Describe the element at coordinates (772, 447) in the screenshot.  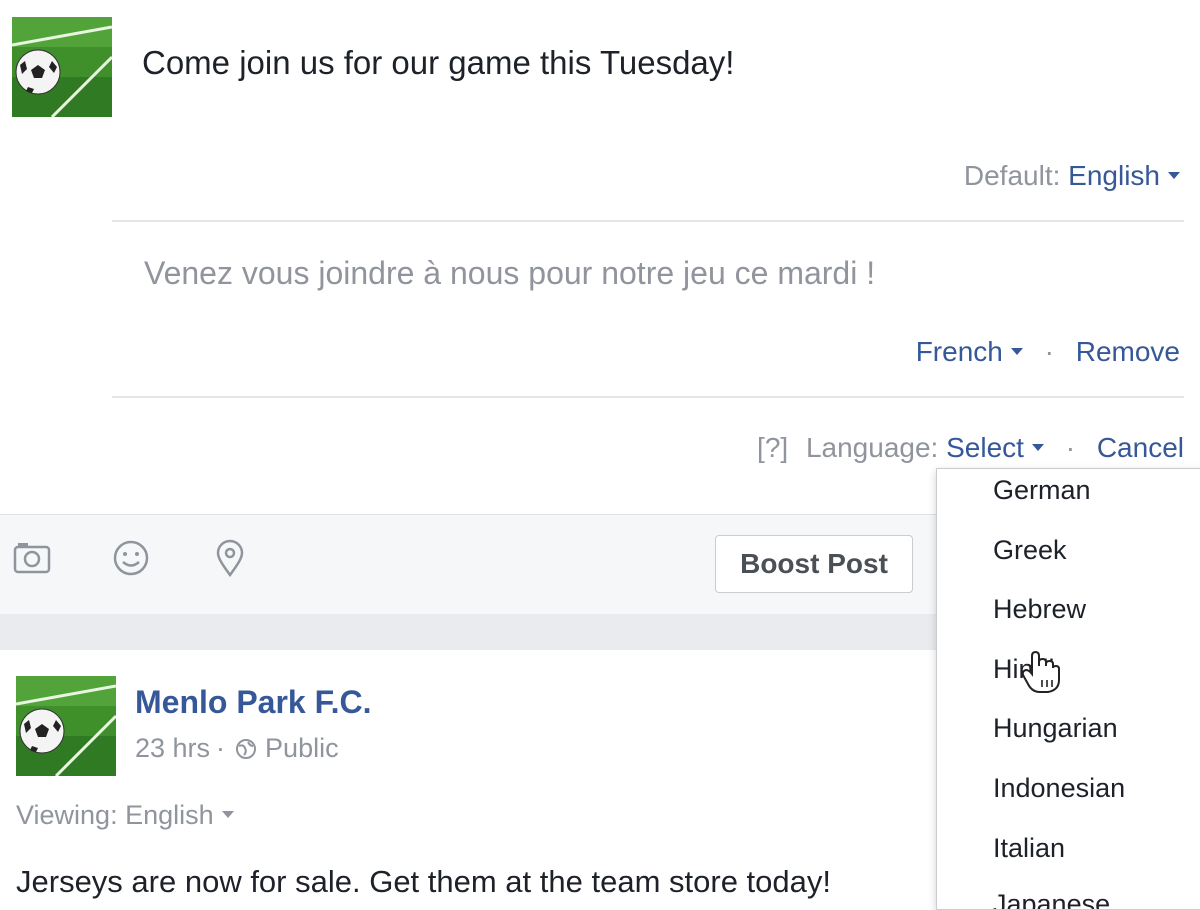
I see `help-link: [?]` at that location.